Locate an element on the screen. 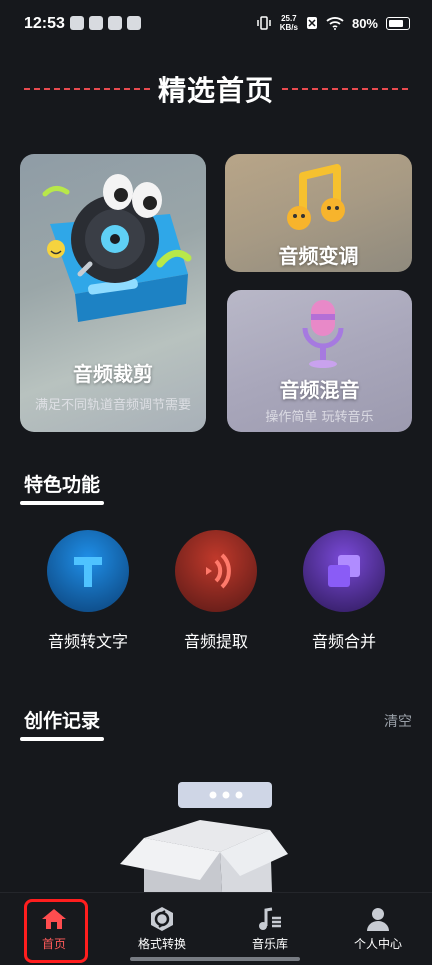 This screenshot has height=965, width=432. feature-audio-merge: 音频合并 is located at coordinates (344, 591).